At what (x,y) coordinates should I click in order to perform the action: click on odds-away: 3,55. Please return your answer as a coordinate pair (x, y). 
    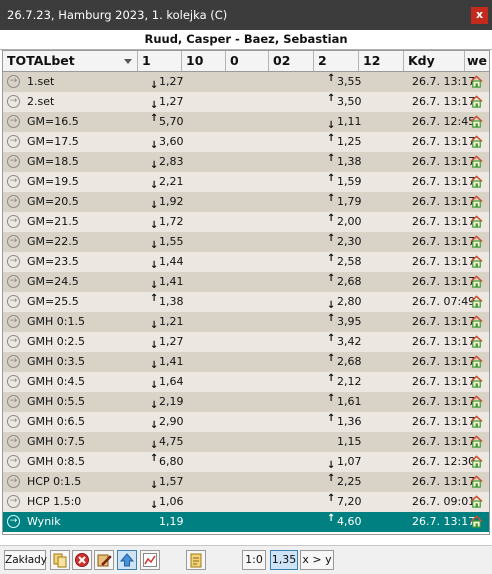
    Looking at the image, I should click on (349, 82).